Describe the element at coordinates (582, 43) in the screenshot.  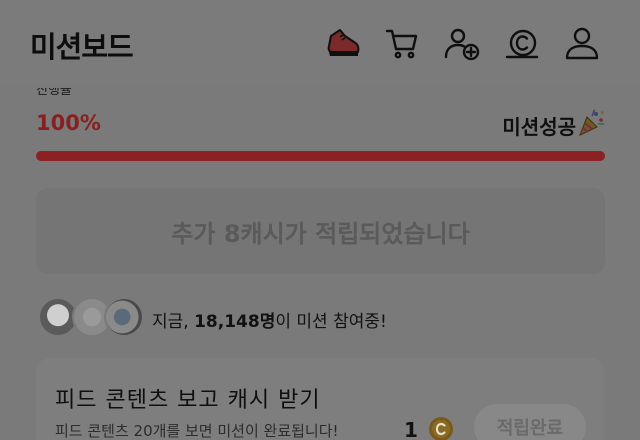
I see `profile-icon` at that location.